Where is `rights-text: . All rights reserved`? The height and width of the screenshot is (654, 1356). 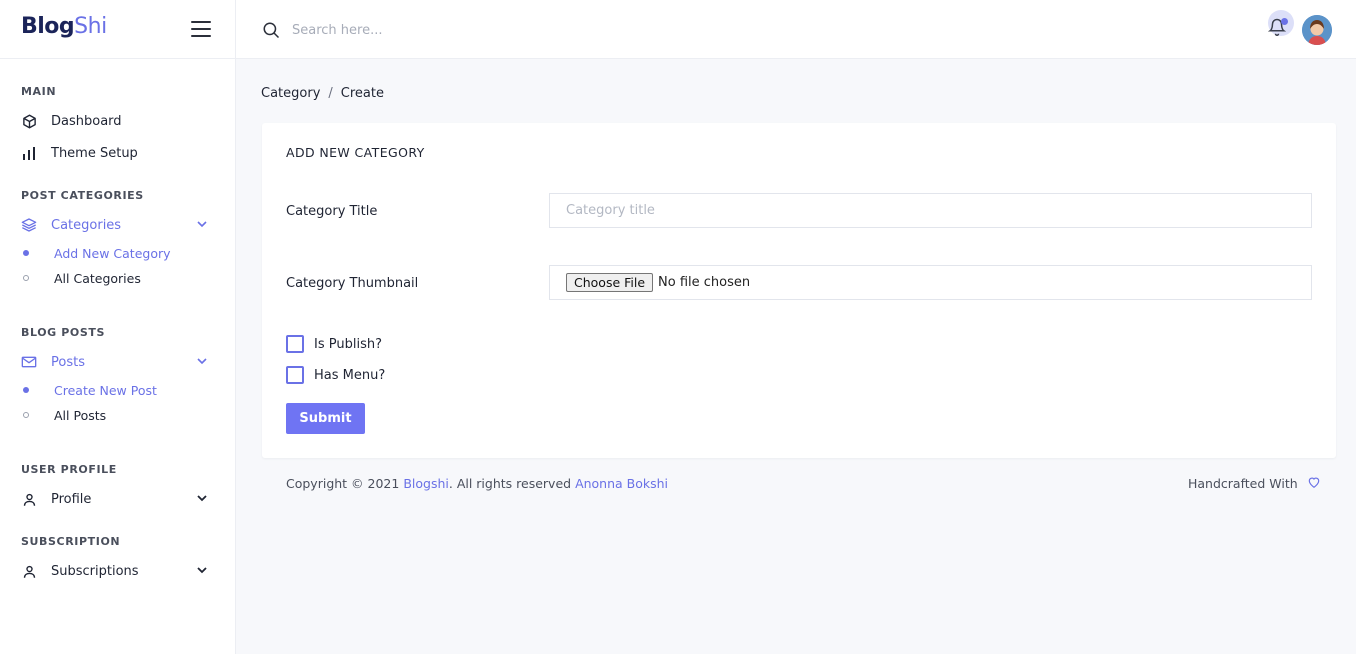
rights-text: . All rights reserved is located at coordinates (510, 483).